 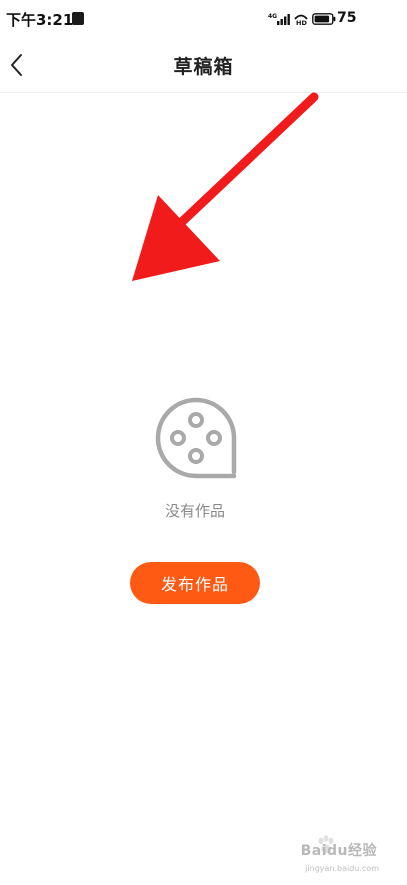 I want to click on notification-icon, so click(x=78, y=18).